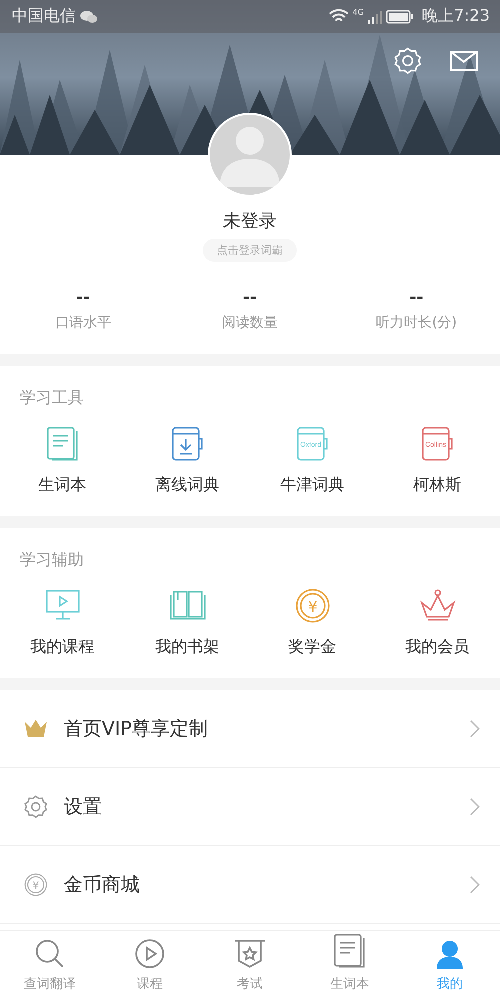 The image size is (500, 1000). What do you see at coordinates (417, 323) in the screenshot?
I see `stat-label: 听力时长(分)` at bounding box center [417, 323].